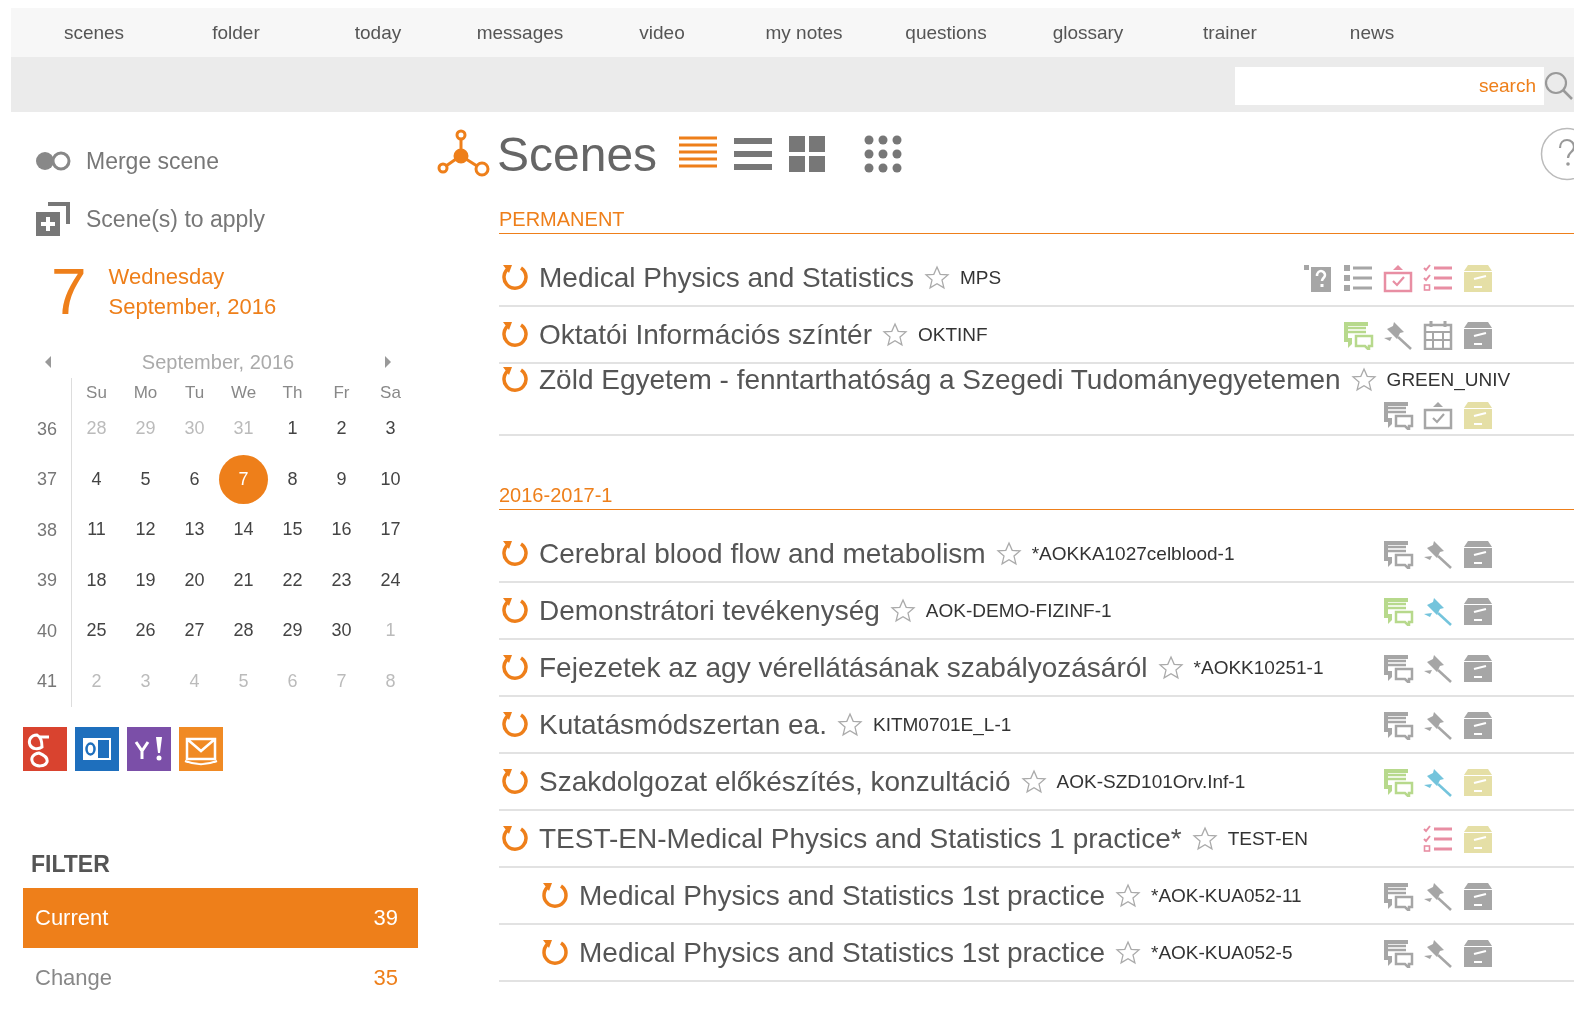  What do you see at coordinates (243, 630) in the screenshot?
I see `calendar-day: 28` at bounding box center [243, 630].